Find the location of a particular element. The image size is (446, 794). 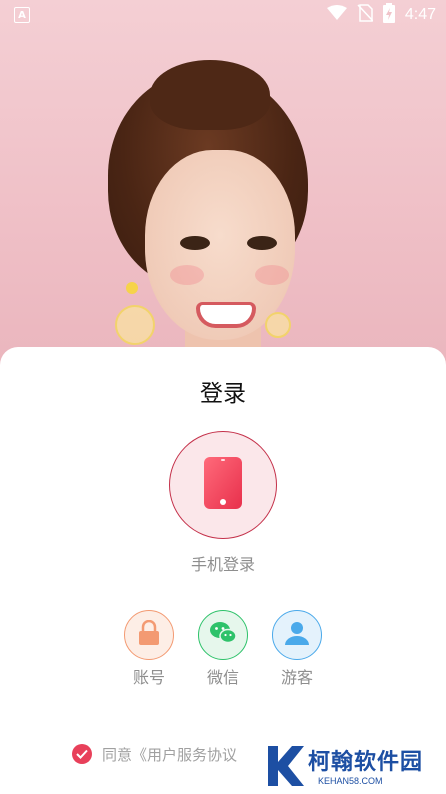

clock: 4:47 is located at coordinates (420, 14).